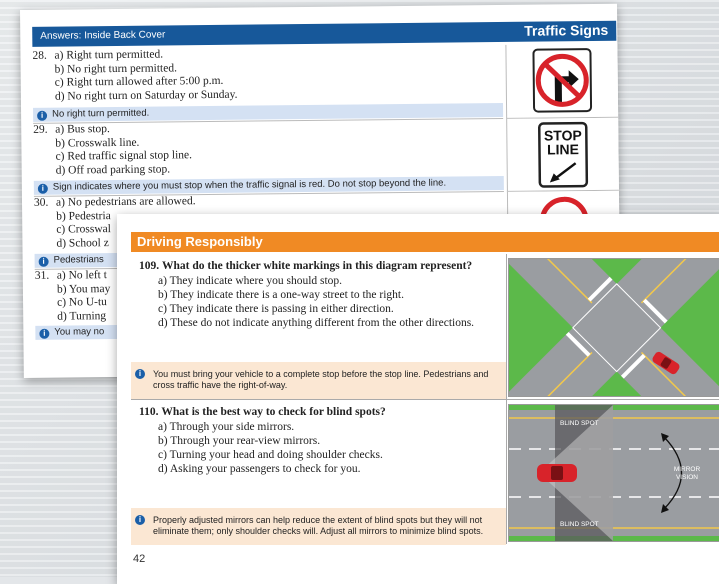  Describe the element at coordinates (101, 113) in the screenshot. I see `answer-text: No right turn permitted.` at that location.